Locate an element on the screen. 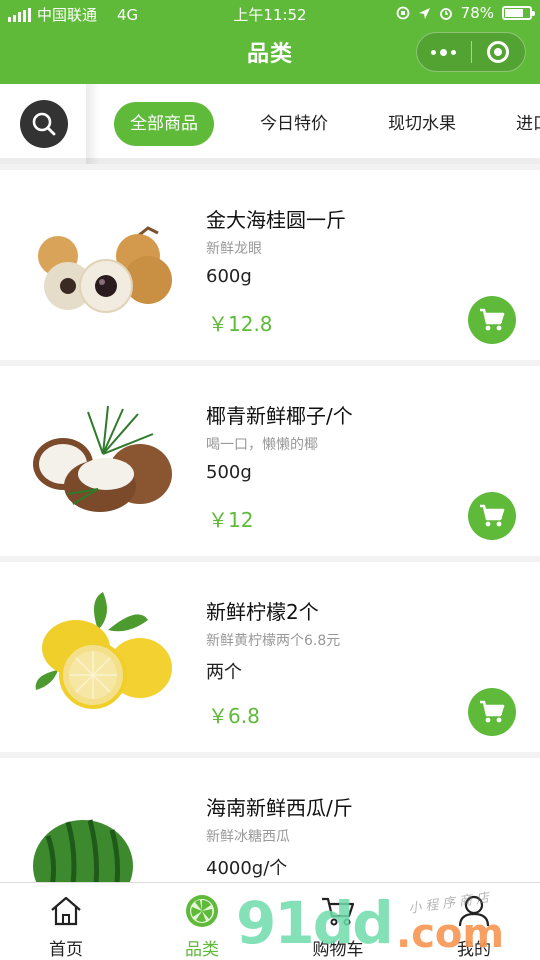 Image resolution: width=540 pixels, height=960 pixels. close-miniprogram-button is located at coordinates (499, 52).